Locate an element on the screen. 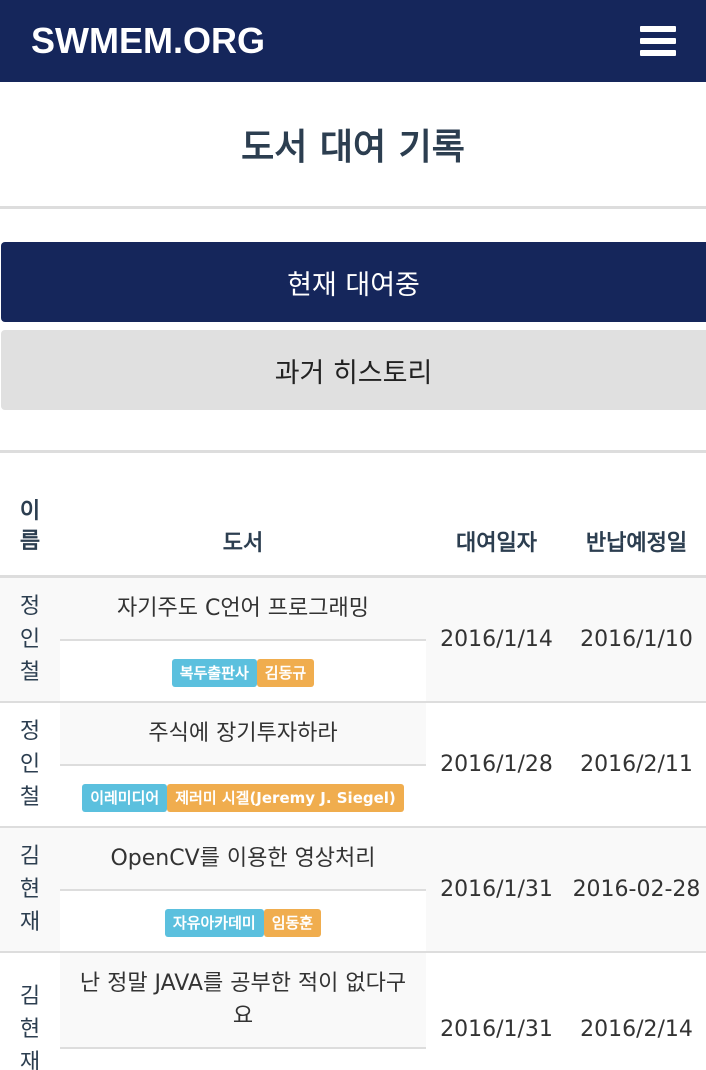  book-tags: 복두출판사 김동규 is located at coordinates (243, 671).